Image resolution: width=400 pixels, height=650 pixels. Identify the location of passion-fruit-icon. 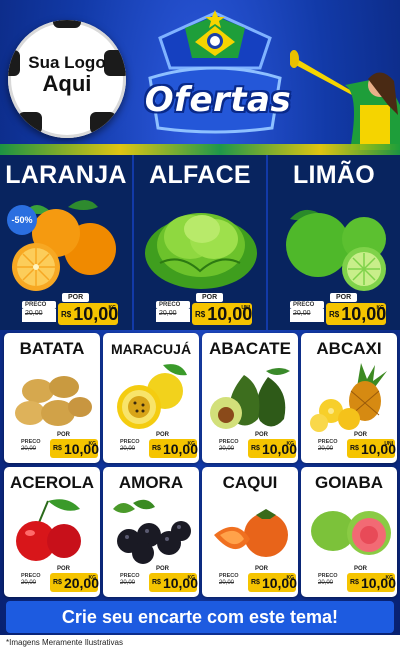
(152, 396).